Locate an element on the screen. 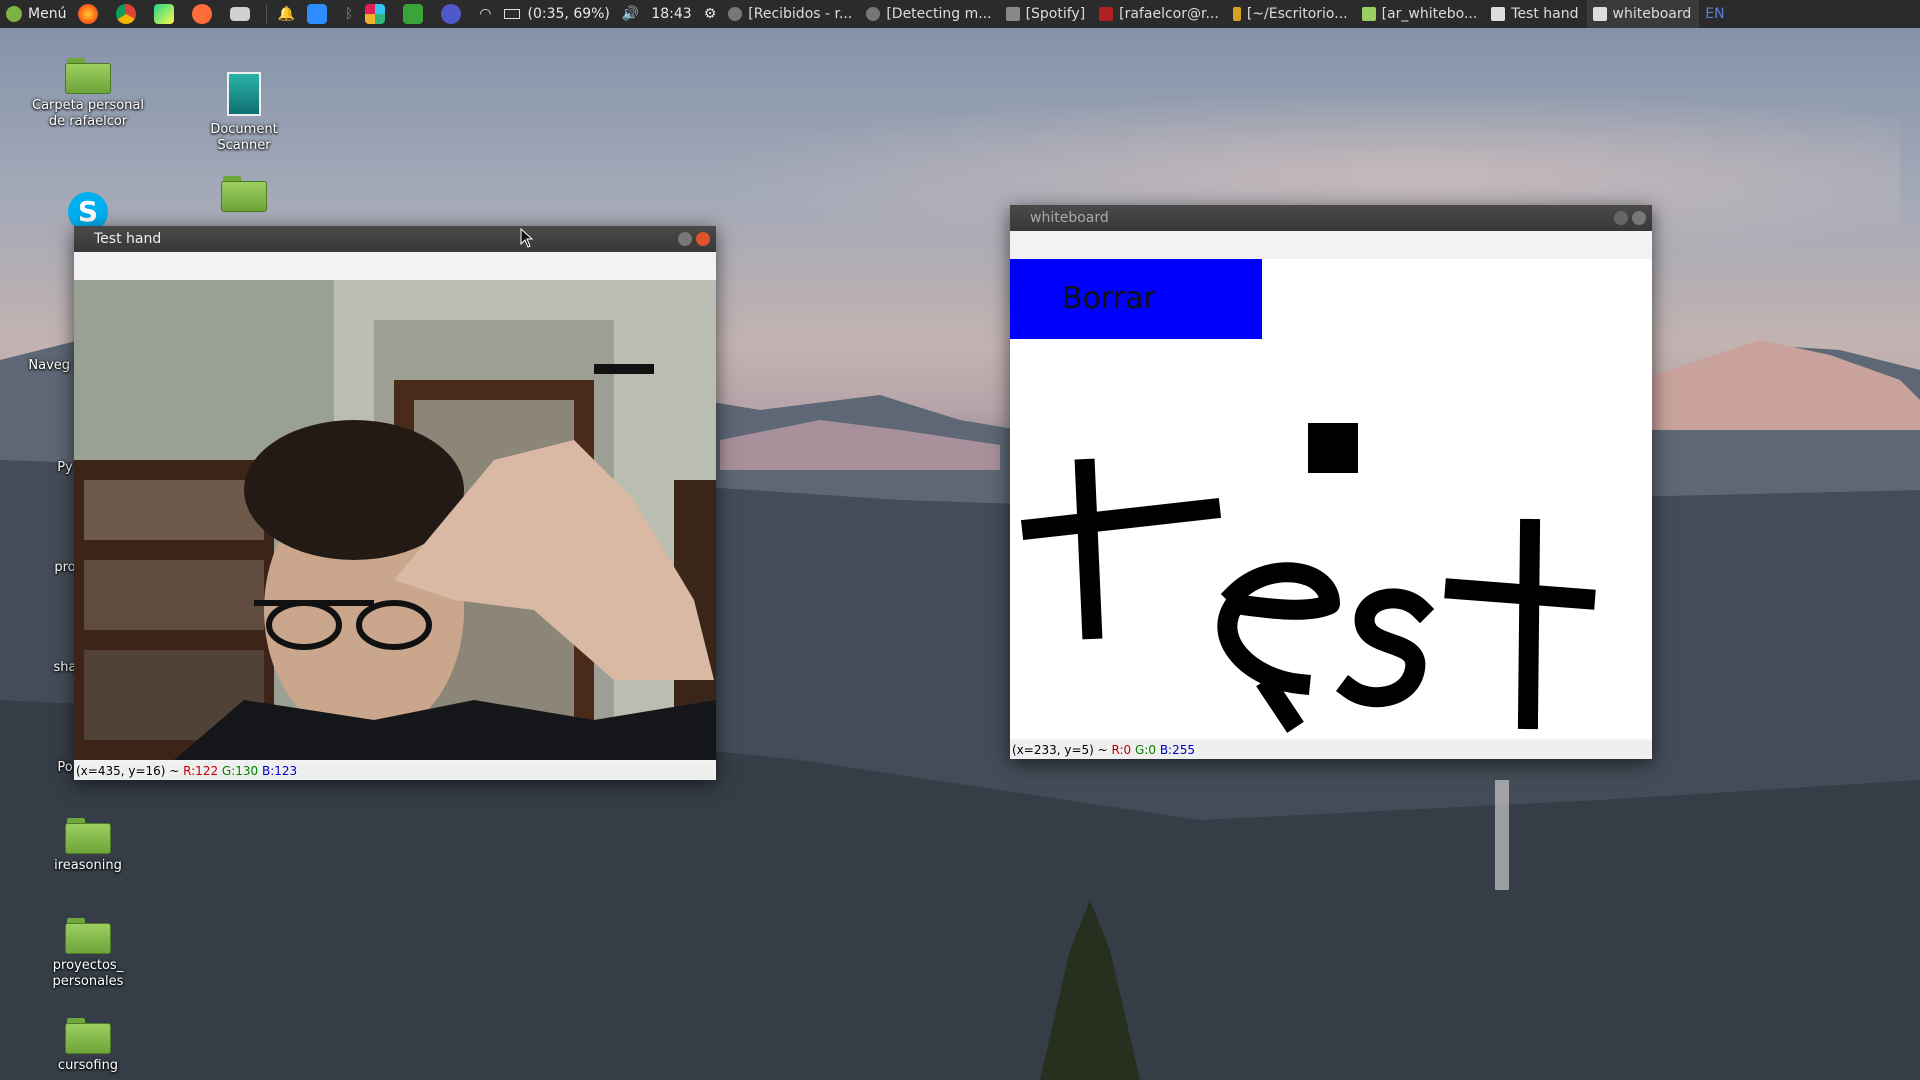 This screenshot has height=1080, width=1920. status-g: G:0 is located at coordinates (1145, 750).